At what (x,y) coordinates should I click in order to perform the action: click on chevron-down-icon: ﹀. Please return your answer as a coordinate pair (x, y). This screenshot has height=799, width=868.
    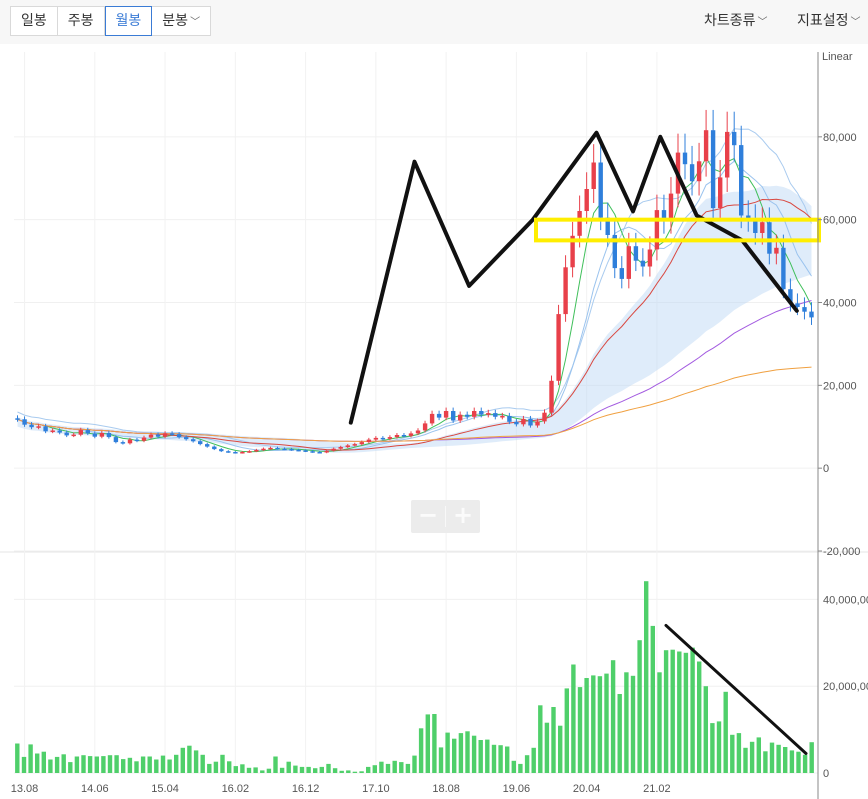
    Looking at the image, I should click on (855, 22).